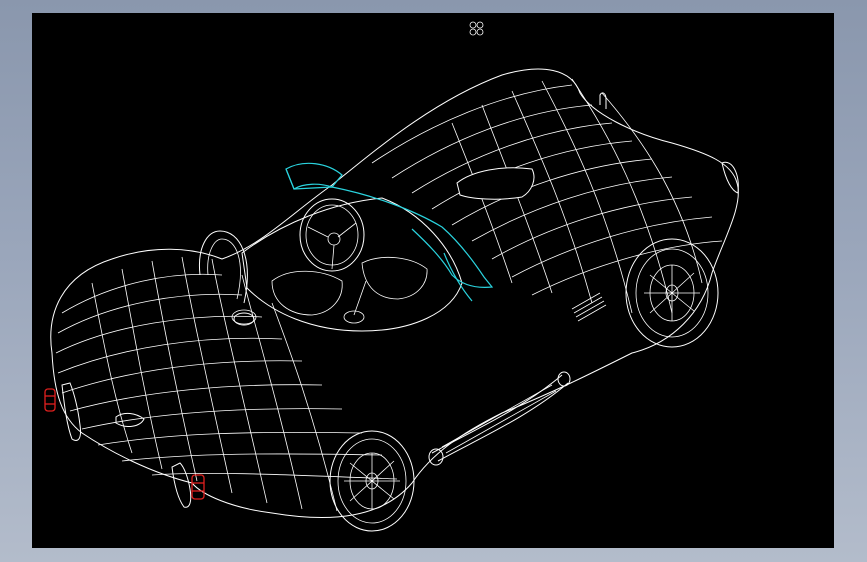 The height and width of the screenshot is (562, 867). Describe the element at coordinates (730, 177) in the screenshot. I see `front-bumper` at that location.